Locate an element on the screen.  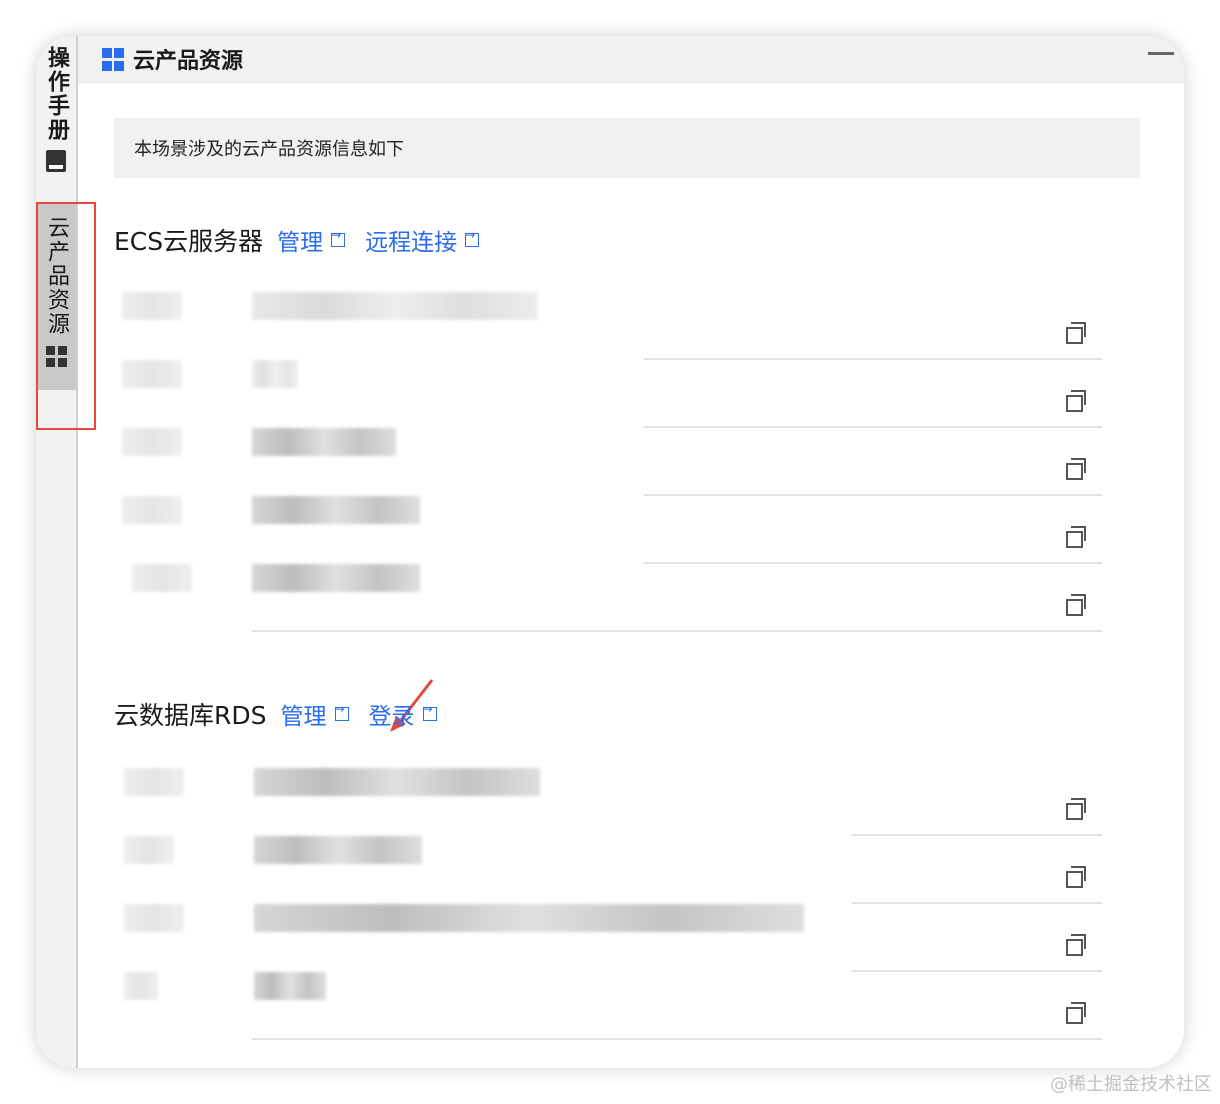
watermark: @稀土掘金技术社区 is located at coordinates (1131, 1084).